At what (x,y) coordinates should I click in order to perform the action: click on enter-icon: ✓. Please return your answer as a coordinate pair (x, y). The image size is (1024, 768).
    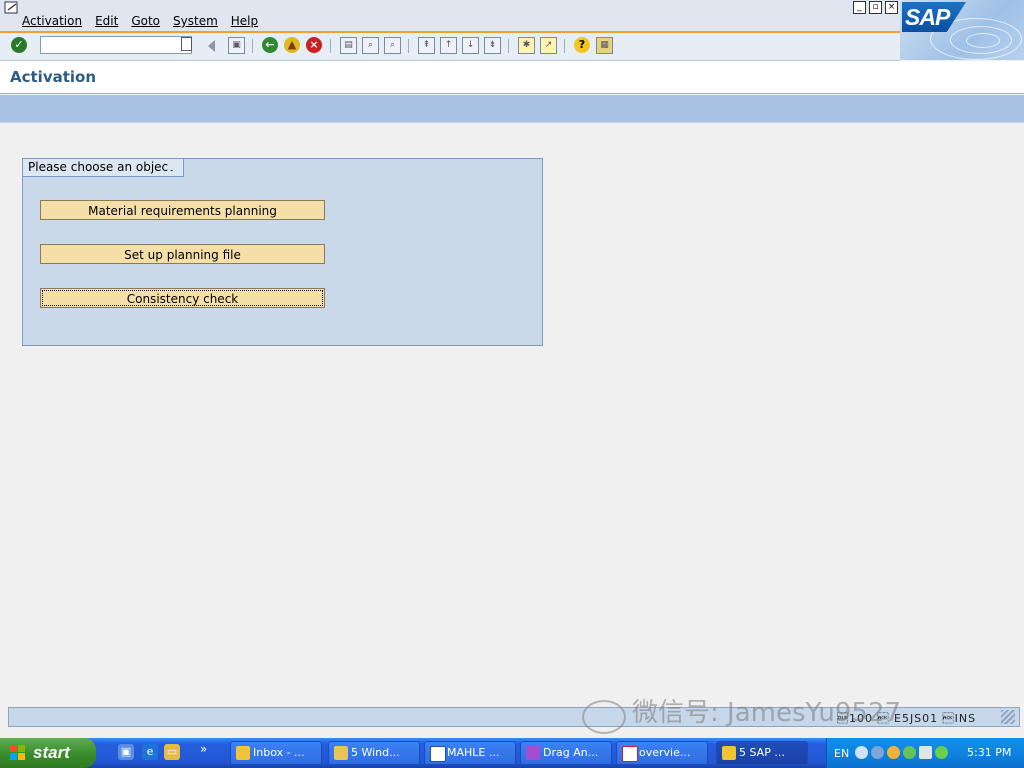
    Looking at the image, I should click on (19, 45).